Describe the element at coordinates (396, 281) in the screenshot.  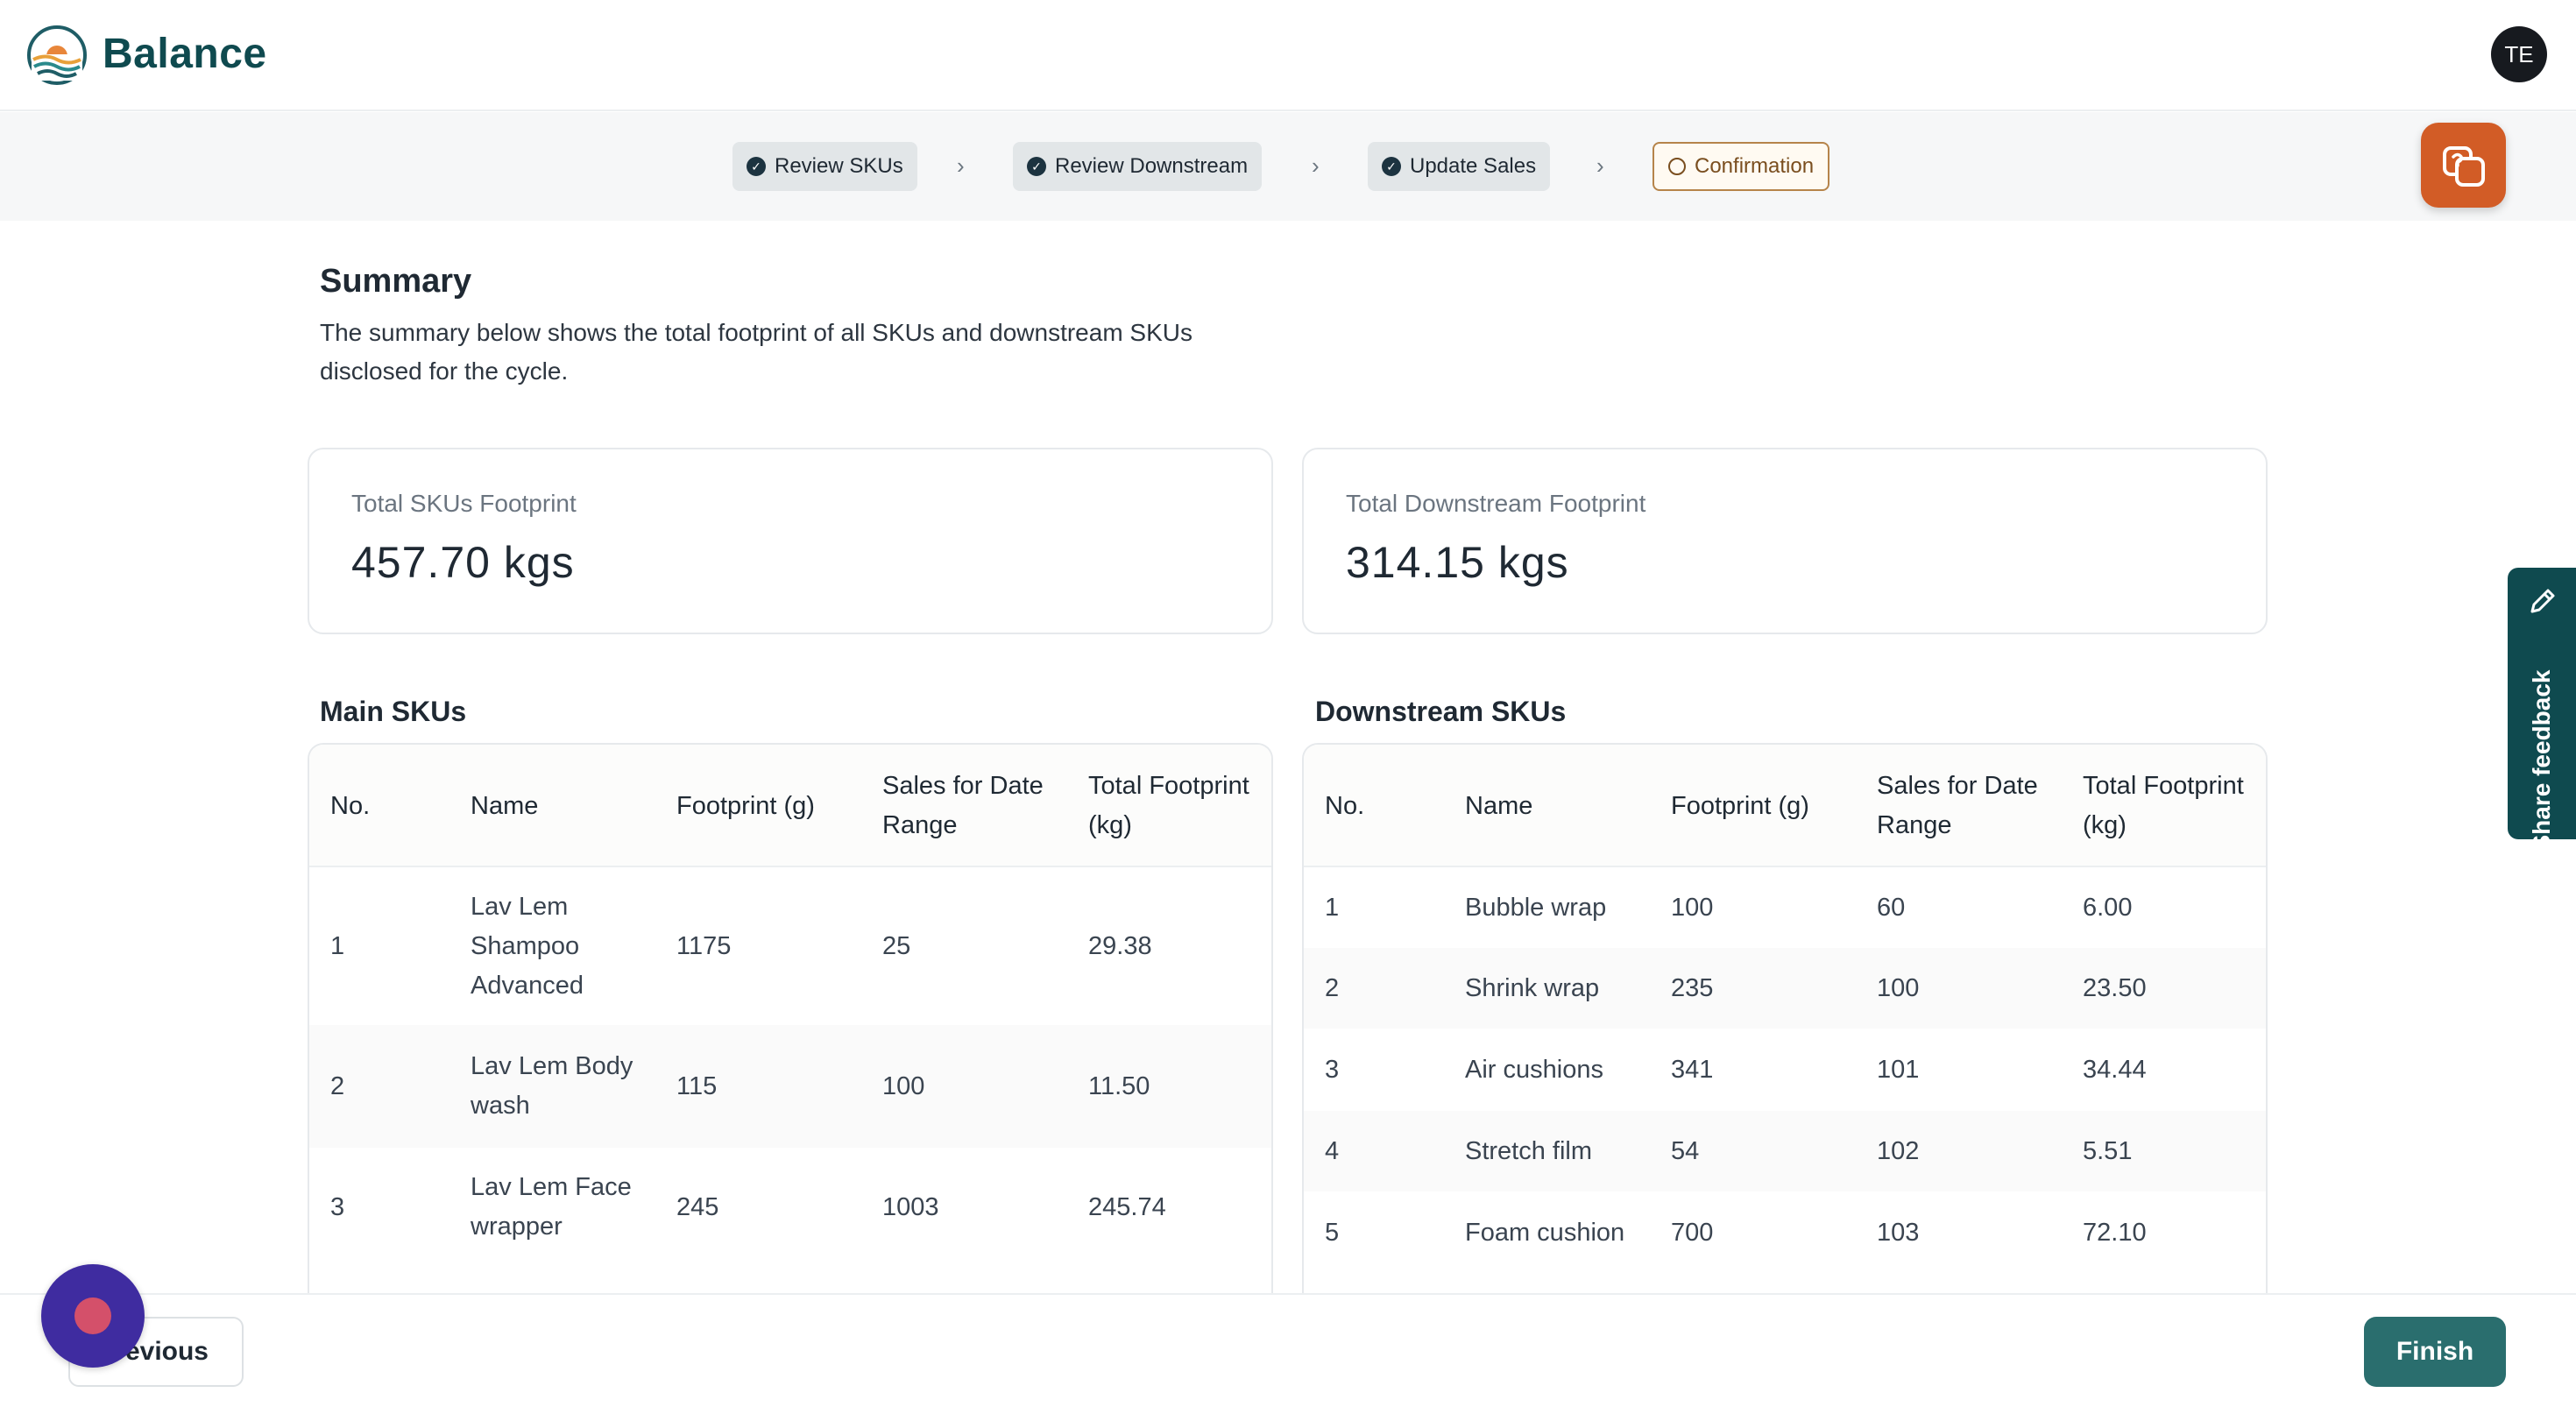
I see `summary-title: Summary` at that location.